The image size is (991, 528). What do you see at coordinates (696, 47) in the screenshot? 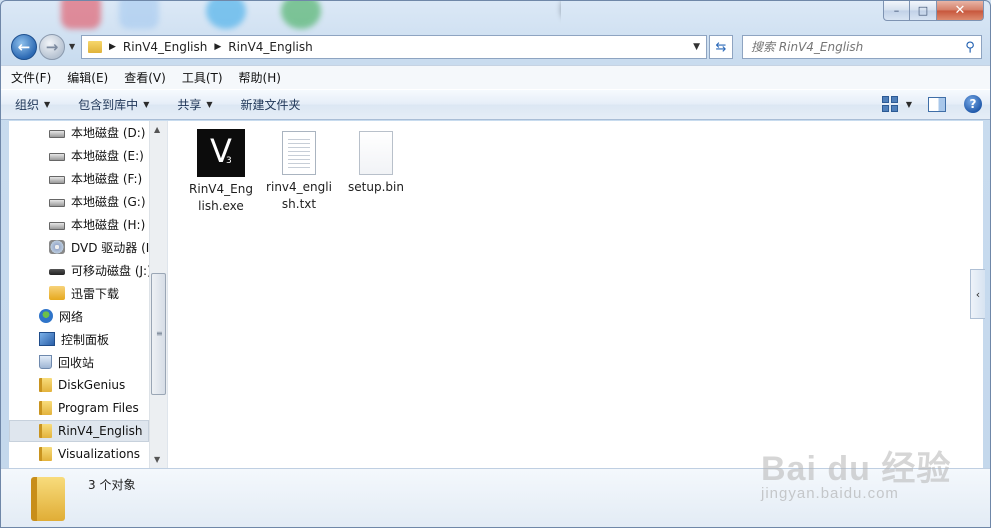
I see `address-history-dropdown: ▼` at bounding box center [696, 47].